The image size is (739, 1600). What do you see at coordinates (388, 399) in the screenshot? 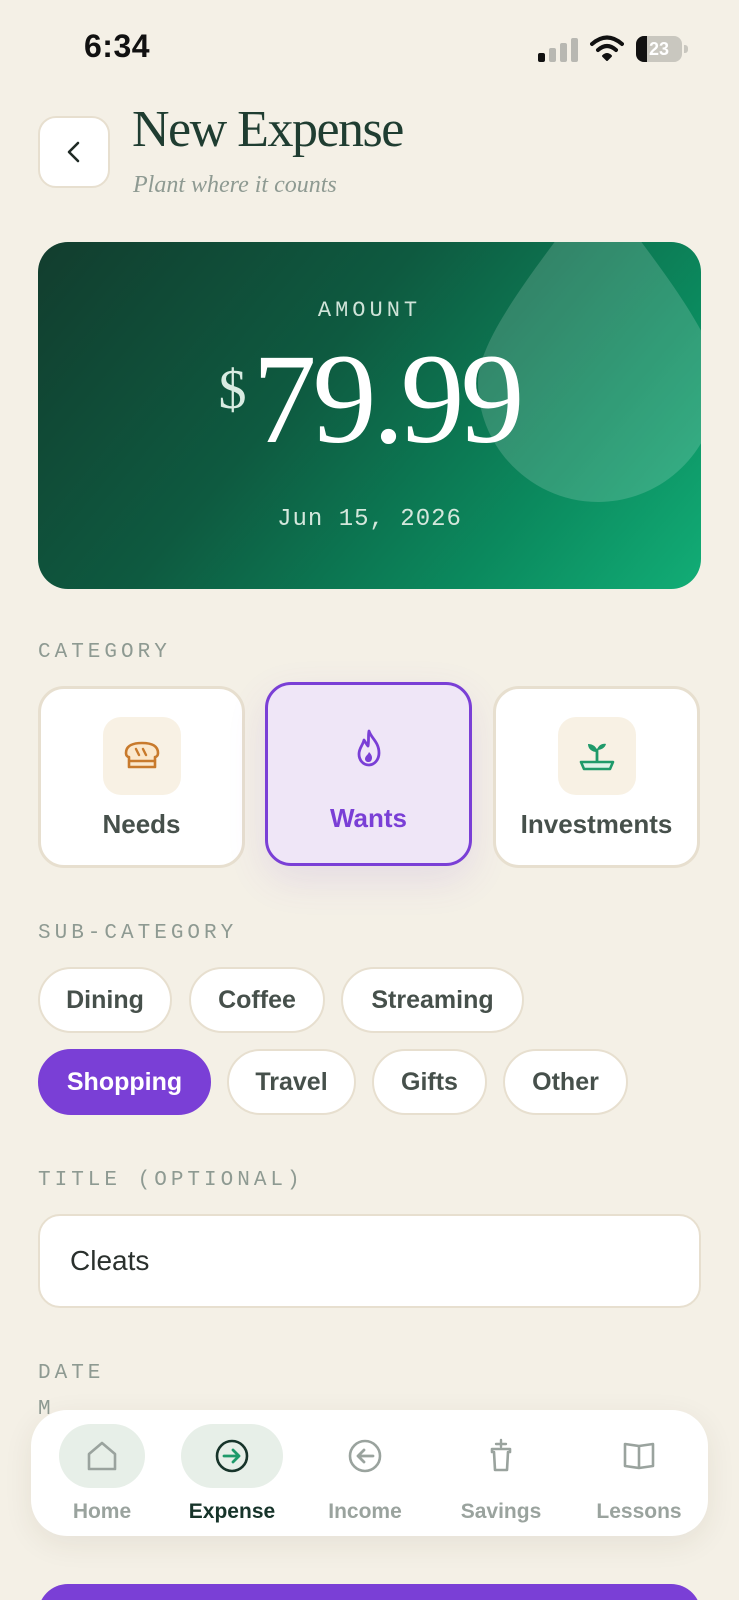
I see `amount-value: 79.99` at bounding box center [388, 399].